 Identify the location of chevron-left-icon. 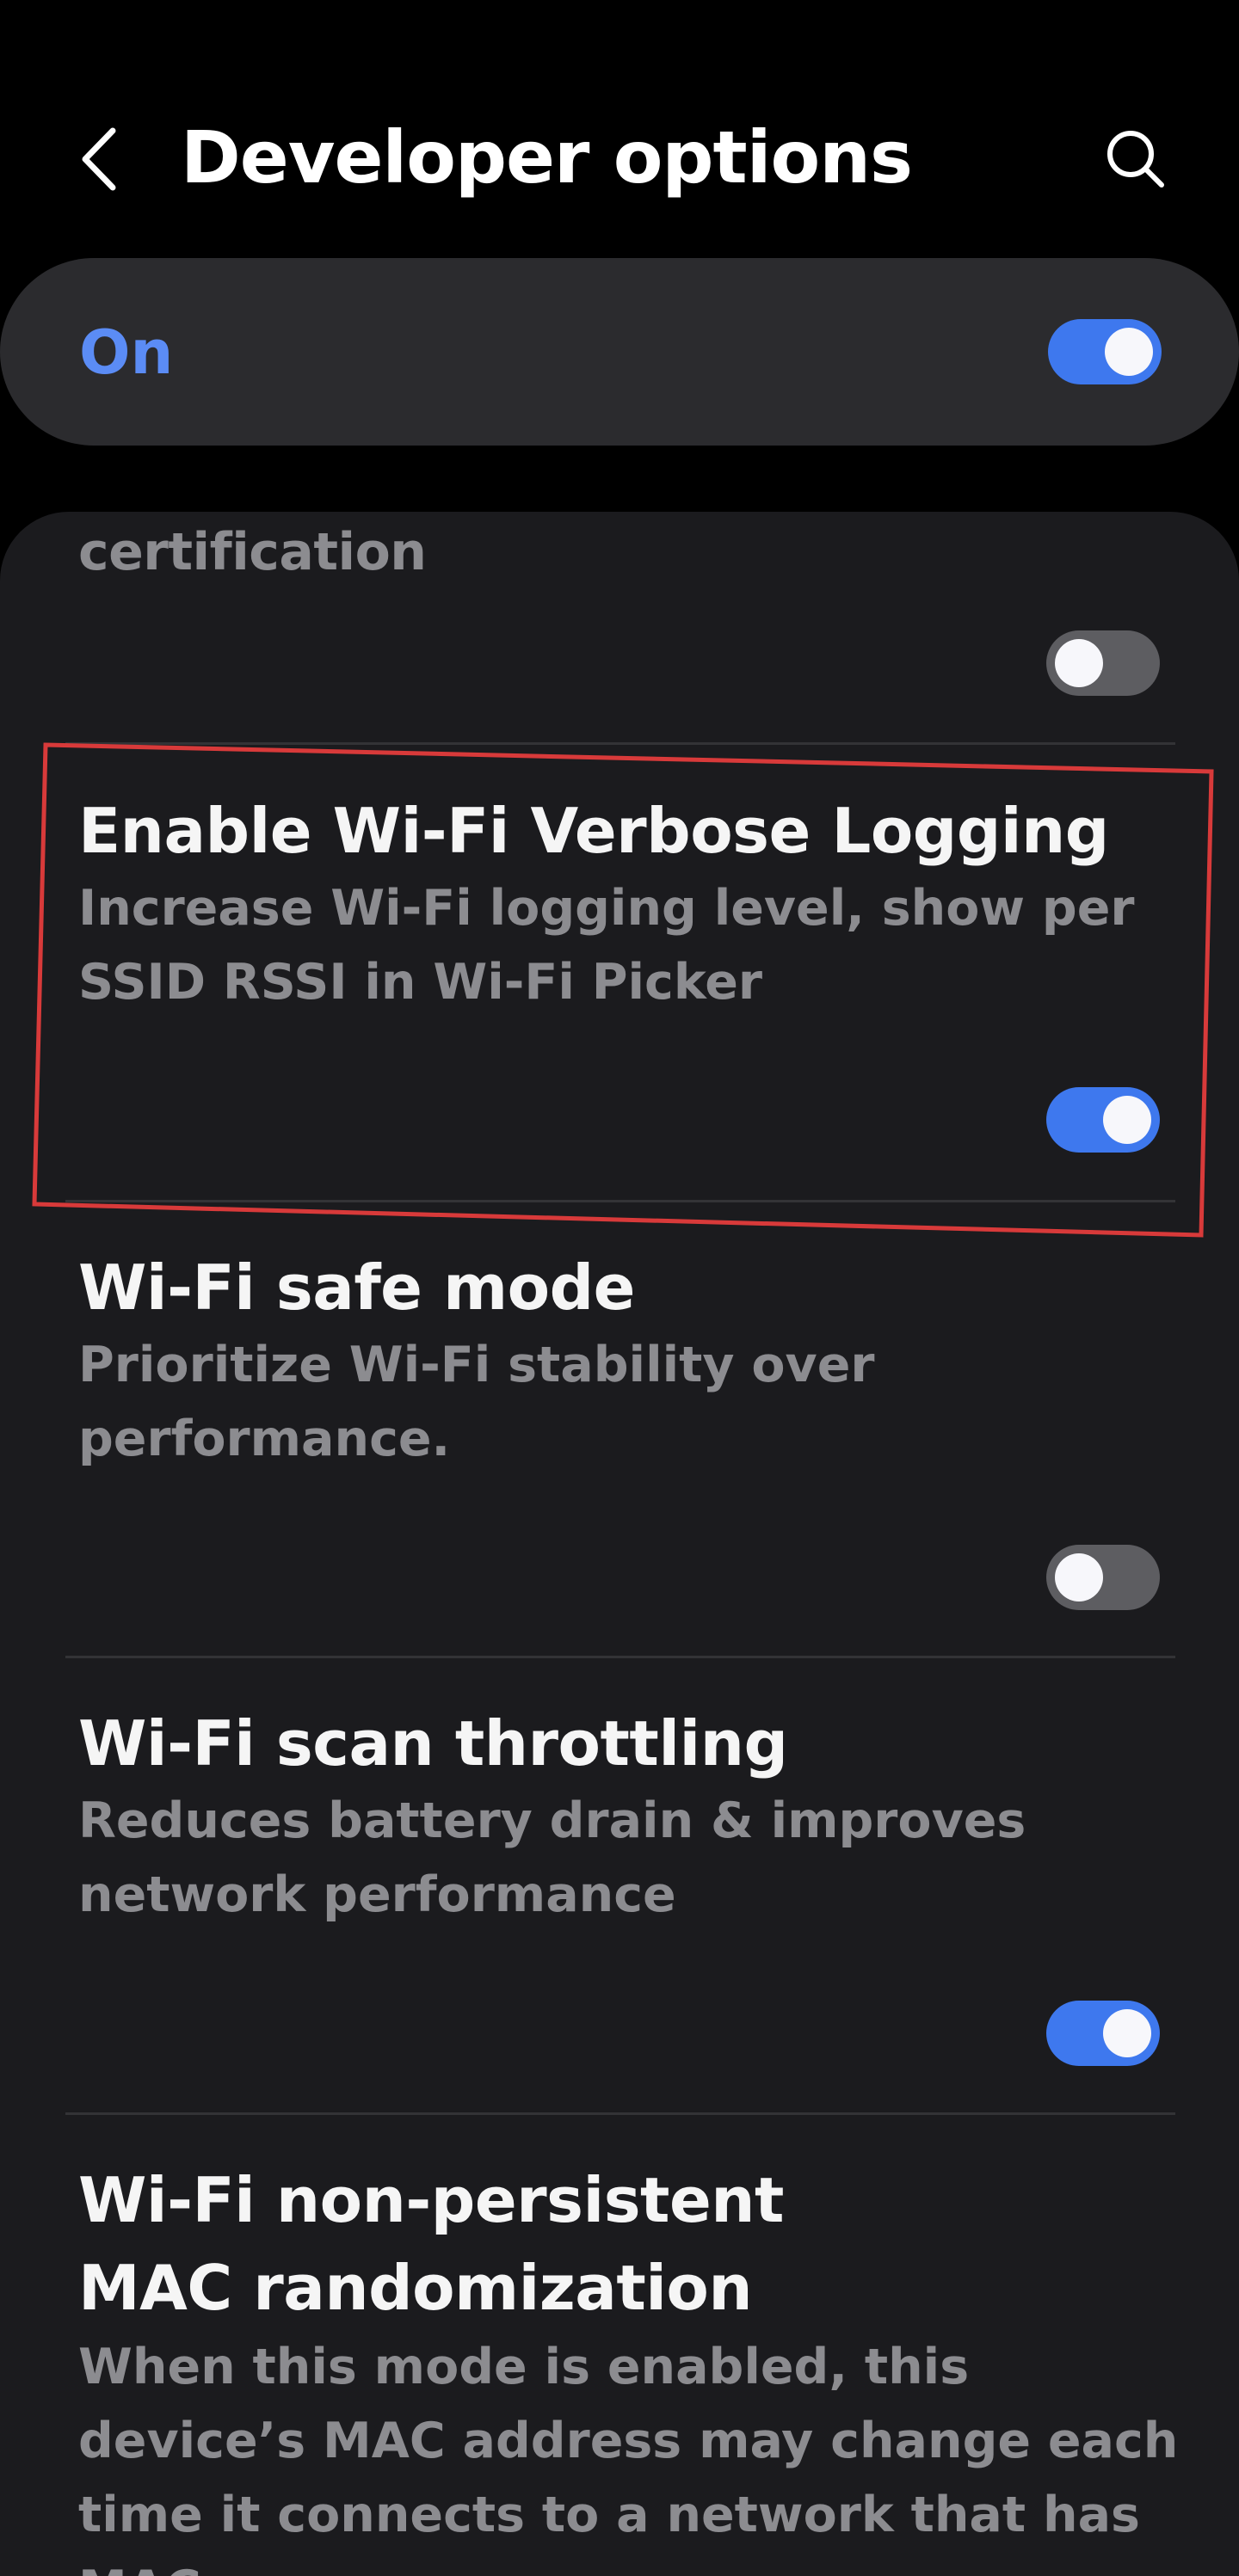
(99, 159).